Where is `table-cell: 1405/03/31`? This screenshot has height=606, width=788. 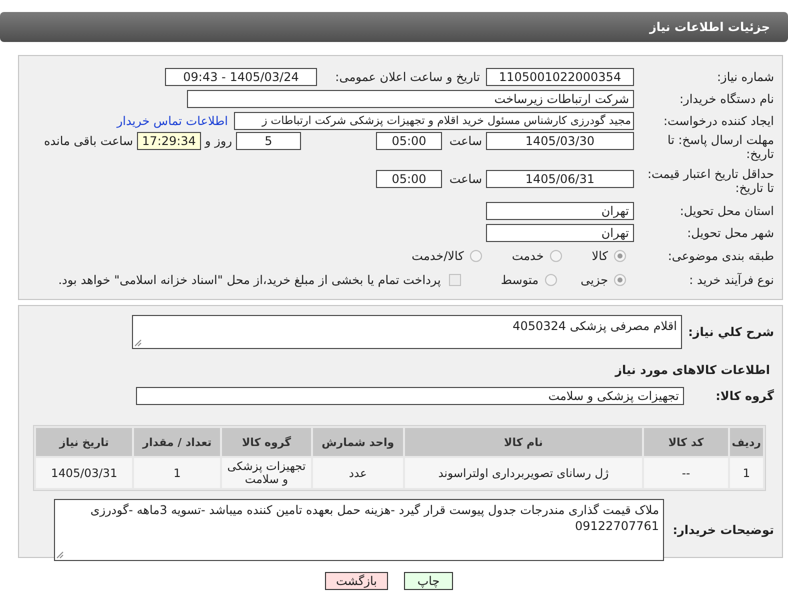
table-cell: 1405/03/31 is located at coordinates (84, 473).